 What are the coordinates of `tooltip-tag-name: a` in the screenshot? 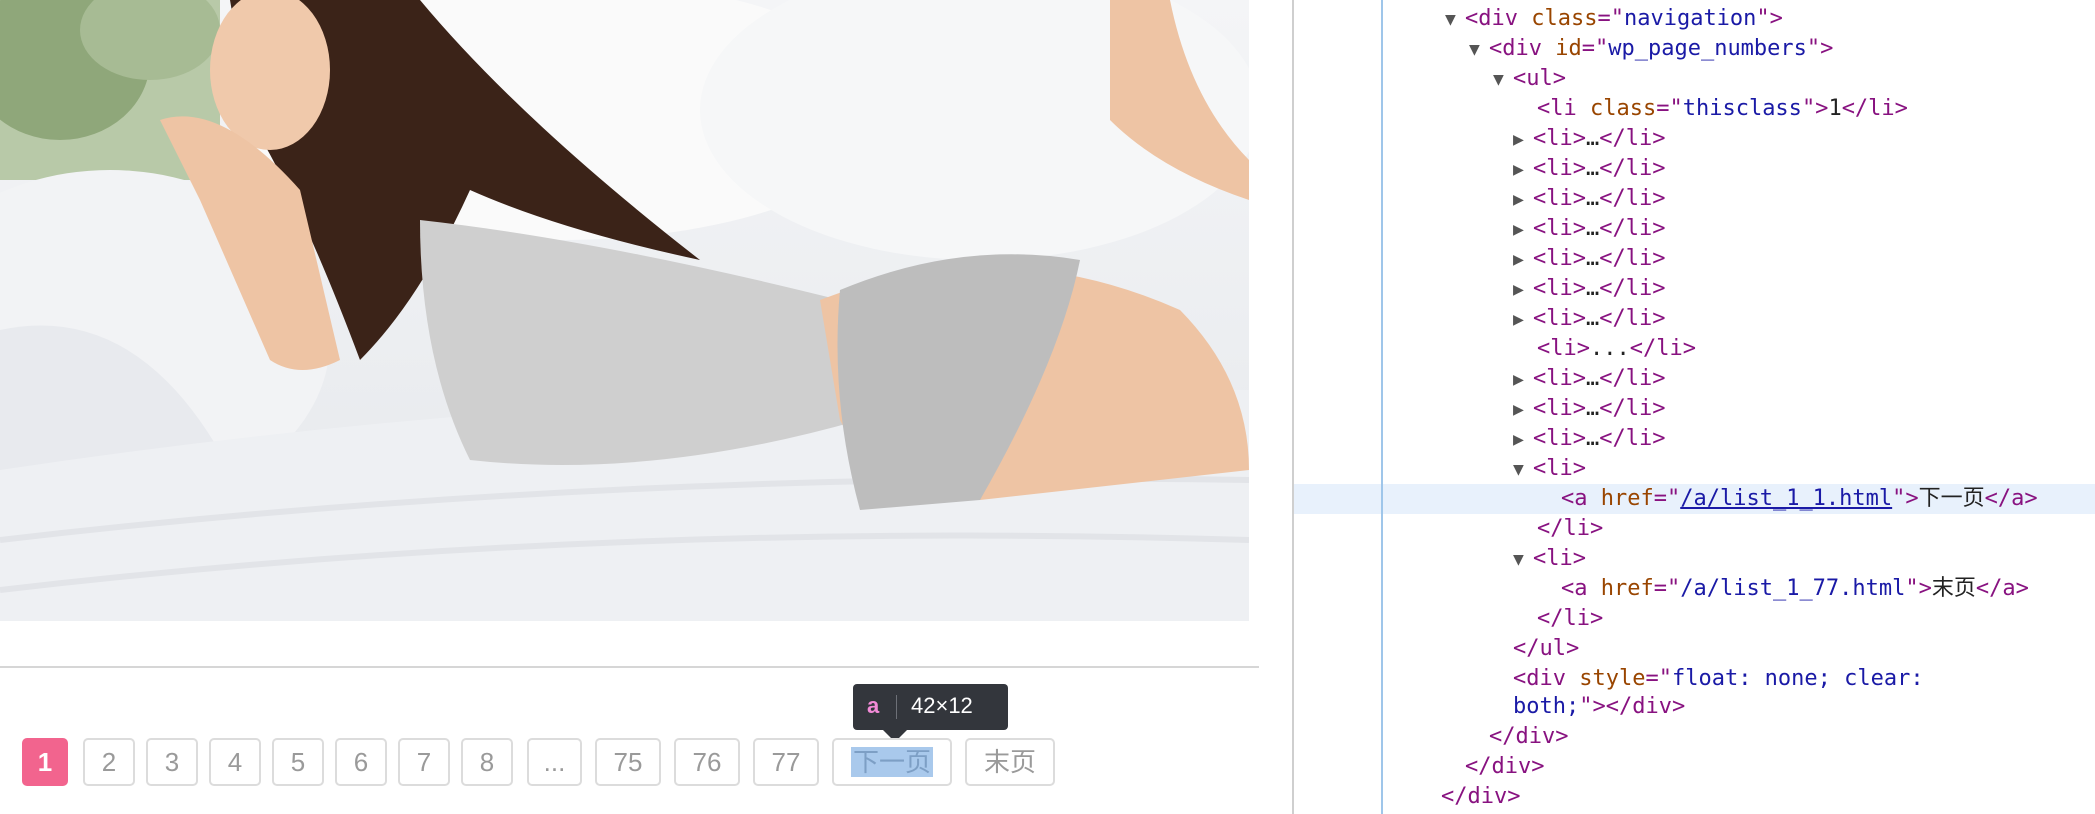 It's located at (873, 705).